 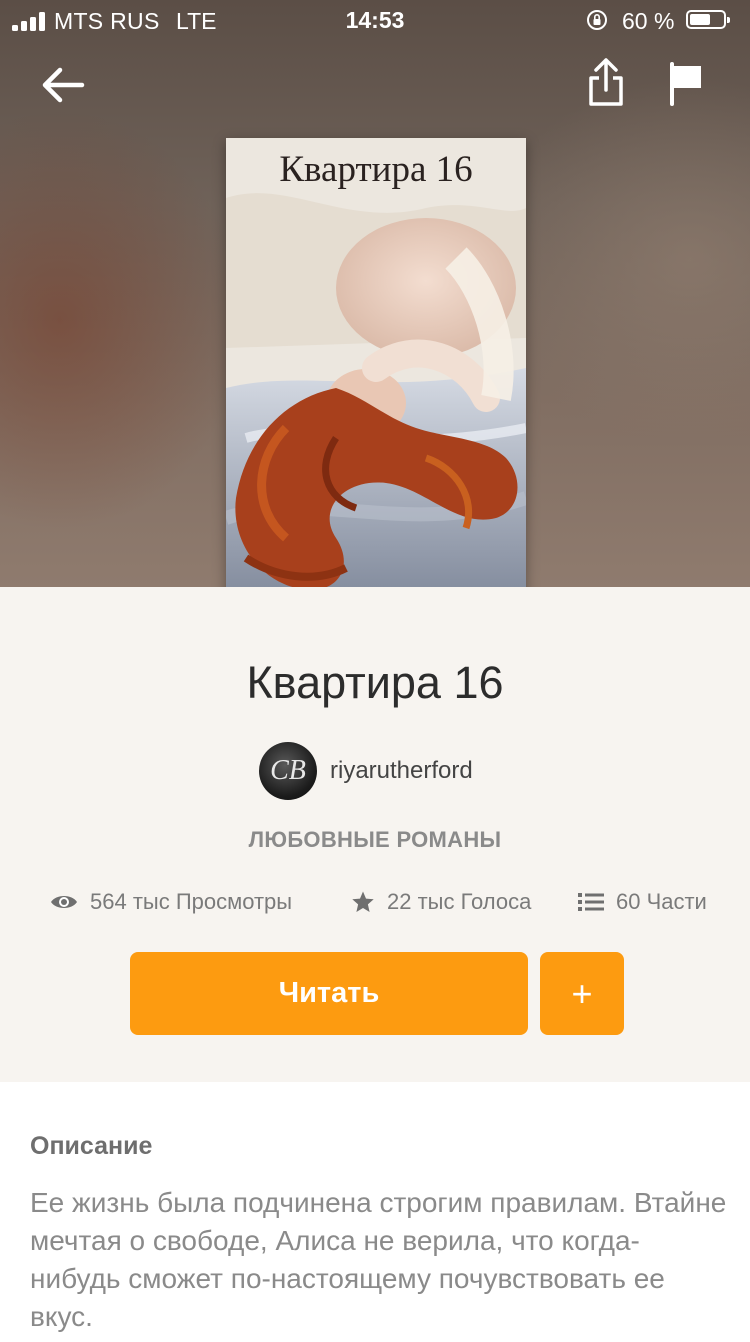 I want to click on votes-stat: 22 тыс Голоса, so click(x=441, y=902).